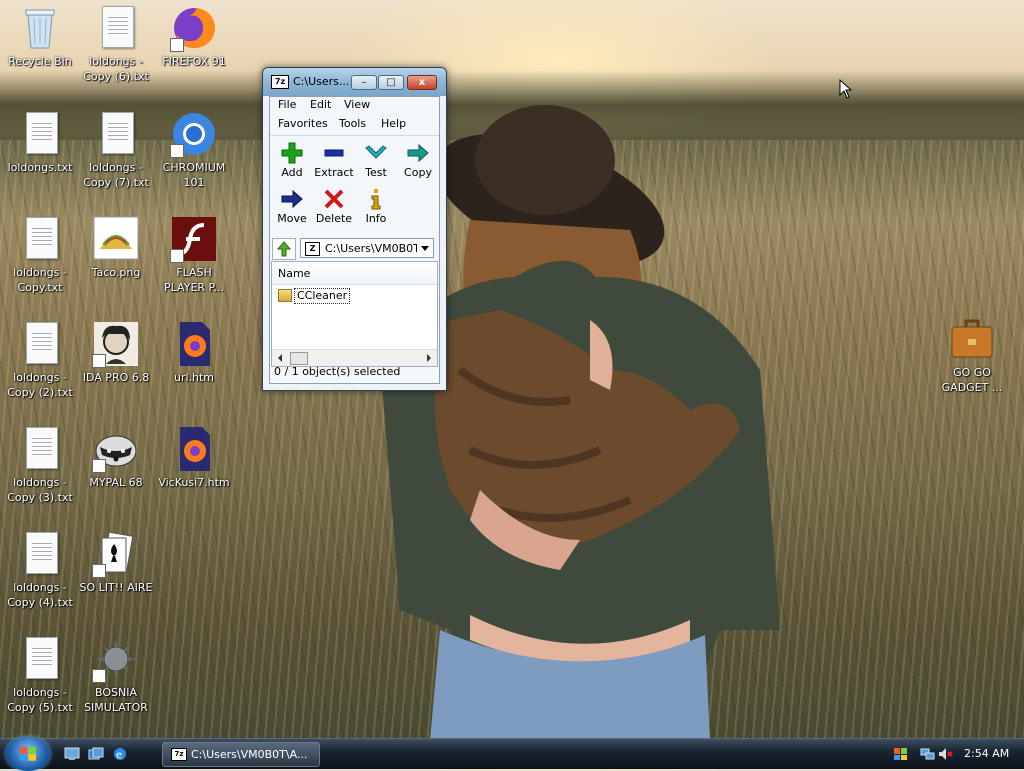 Image resolution: width=1024 pixels, height=771 pixels. Describe the element at coordinates (116, 150) in the screenshot. I see `desktop-icon-text-file: loldongs - Copy (7).txt` at that location.